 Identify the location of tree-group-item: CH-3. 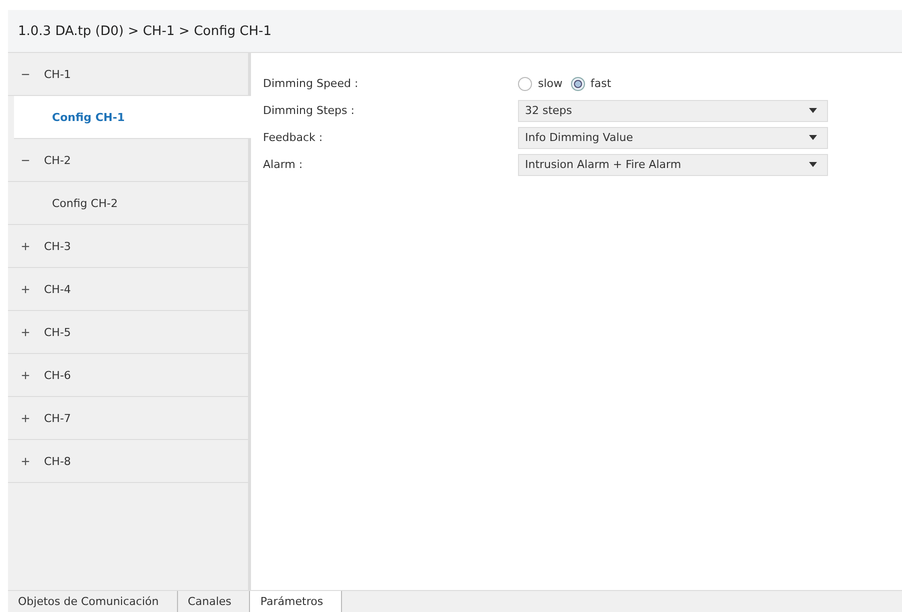
(128, 246).